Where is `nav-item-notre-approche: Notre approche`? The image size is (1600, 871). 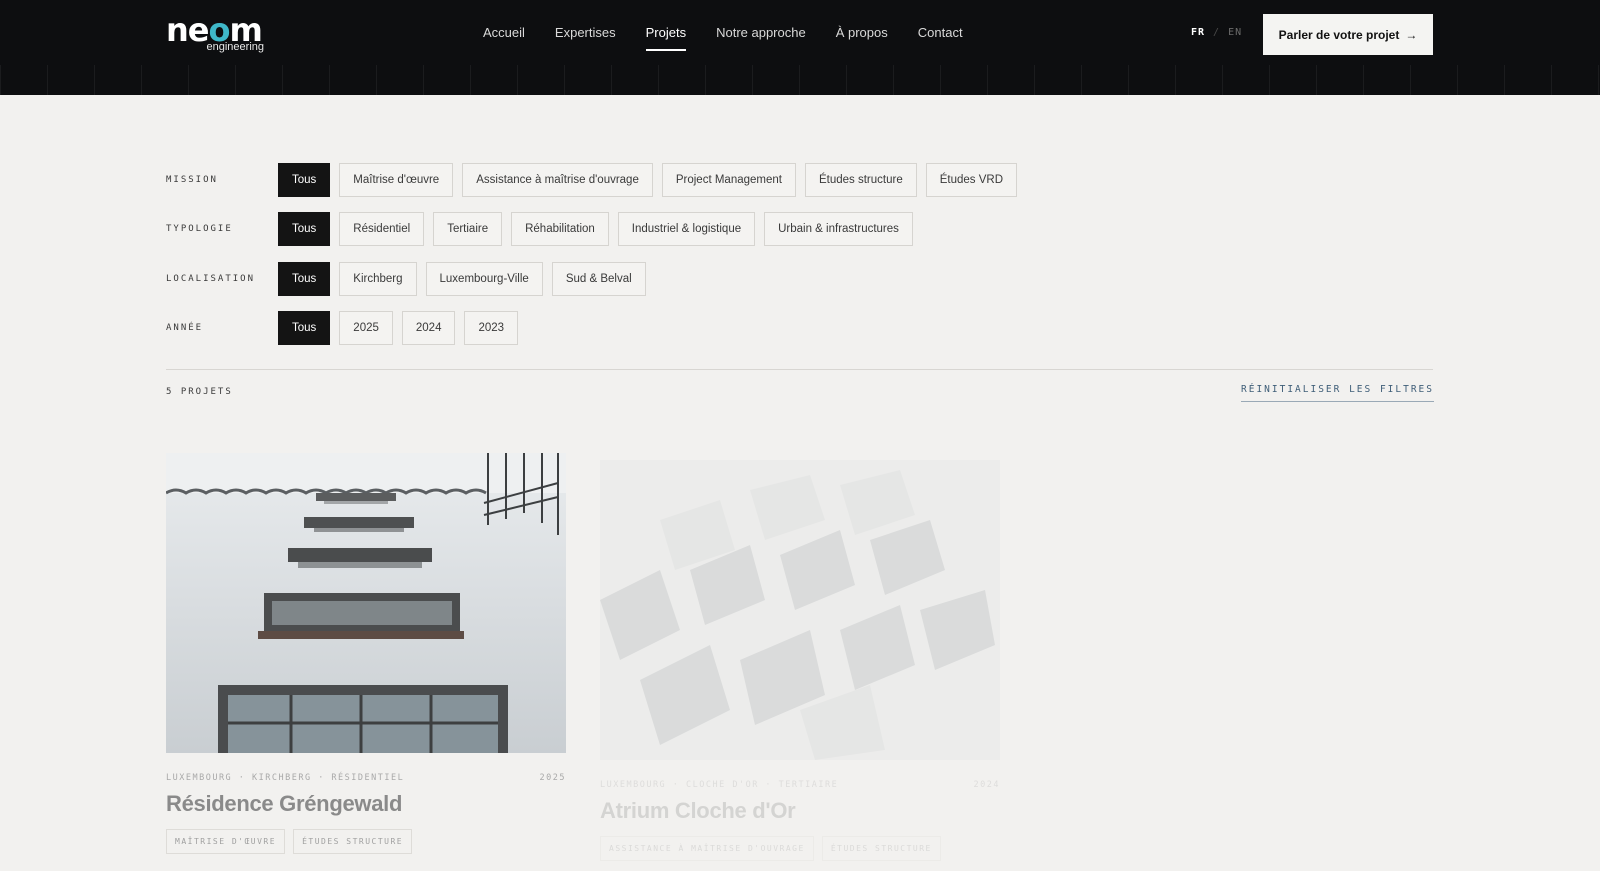 nav-item-notre-approche: Notre approche is located at coordinates (761, 35).